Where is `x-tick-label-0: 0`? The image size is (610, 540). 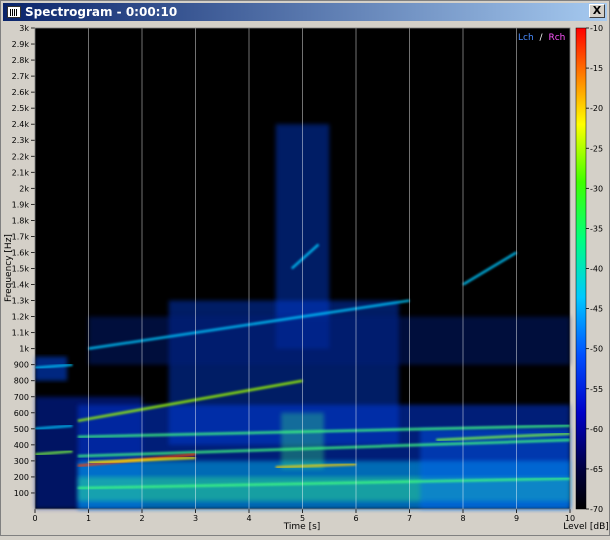 x-tick-label-0: 0 is located at coordinates (34, 518).